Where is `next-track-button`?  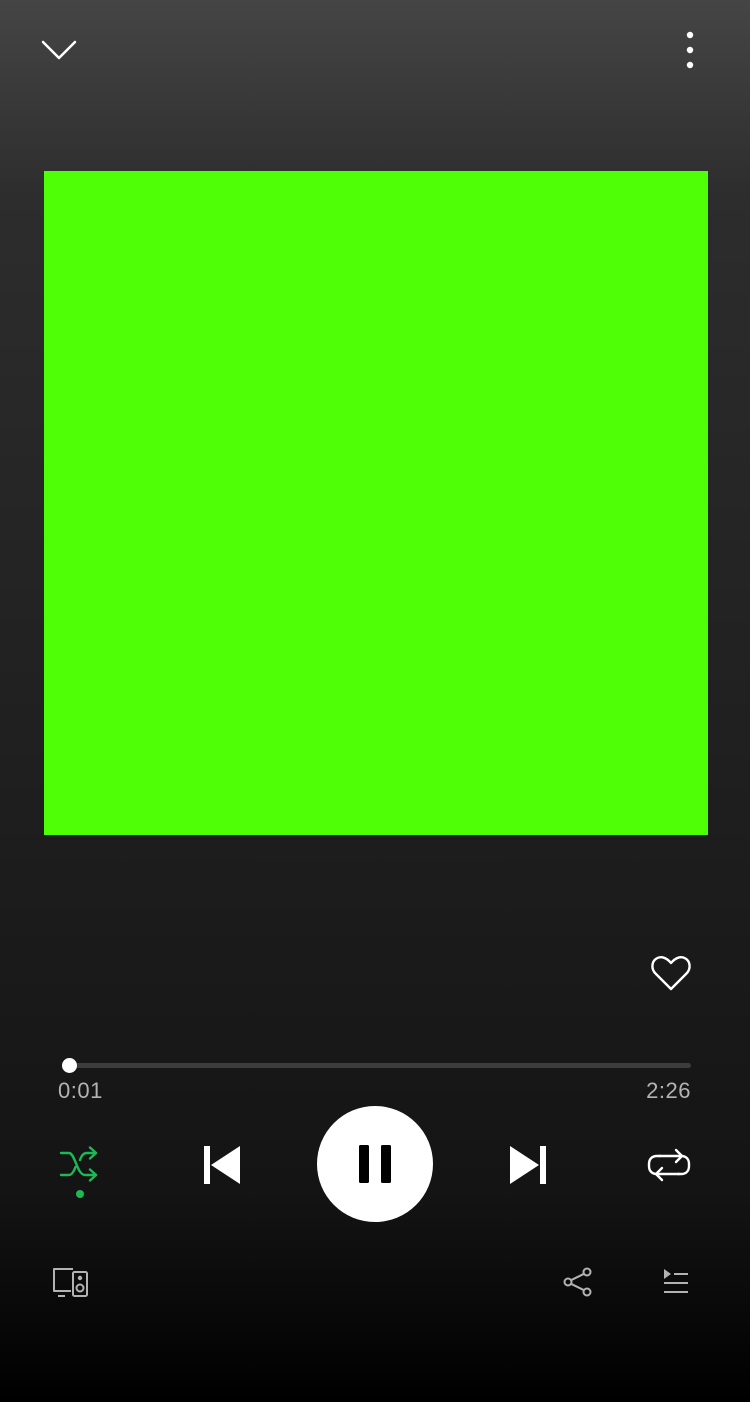
next-track-button is located at coordinates (528, 1165).